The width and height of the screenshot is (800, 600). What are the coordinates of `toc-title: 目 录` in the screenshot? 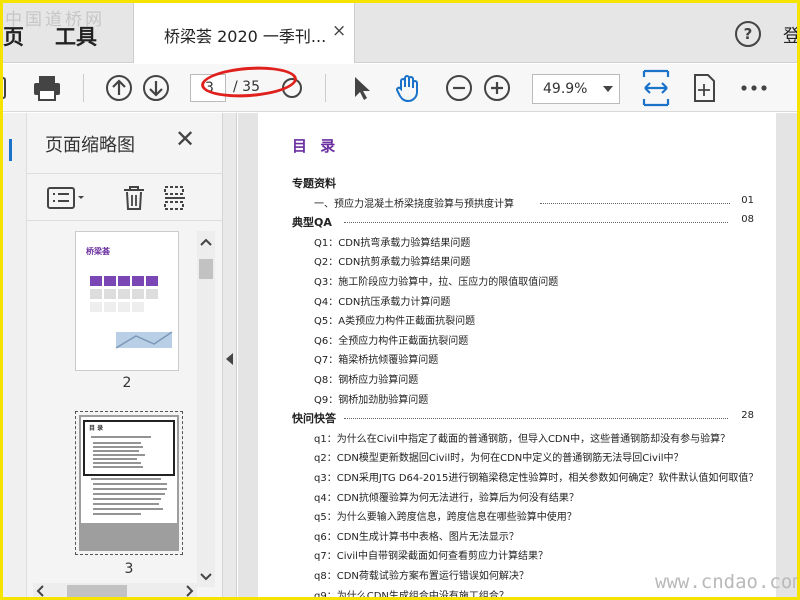 It's located at (316, 146).